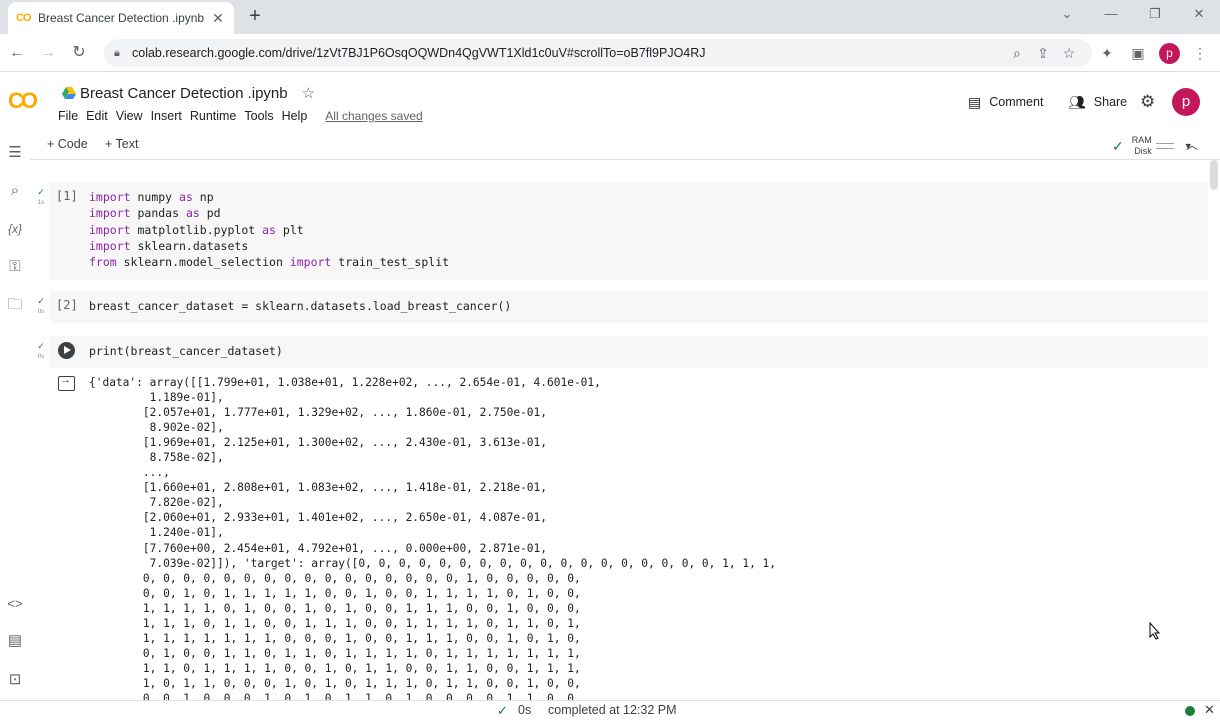  Describe the element at coordinates (308, 93) in the screenshot. I see `star-notebook-icon: ☆` at that location.